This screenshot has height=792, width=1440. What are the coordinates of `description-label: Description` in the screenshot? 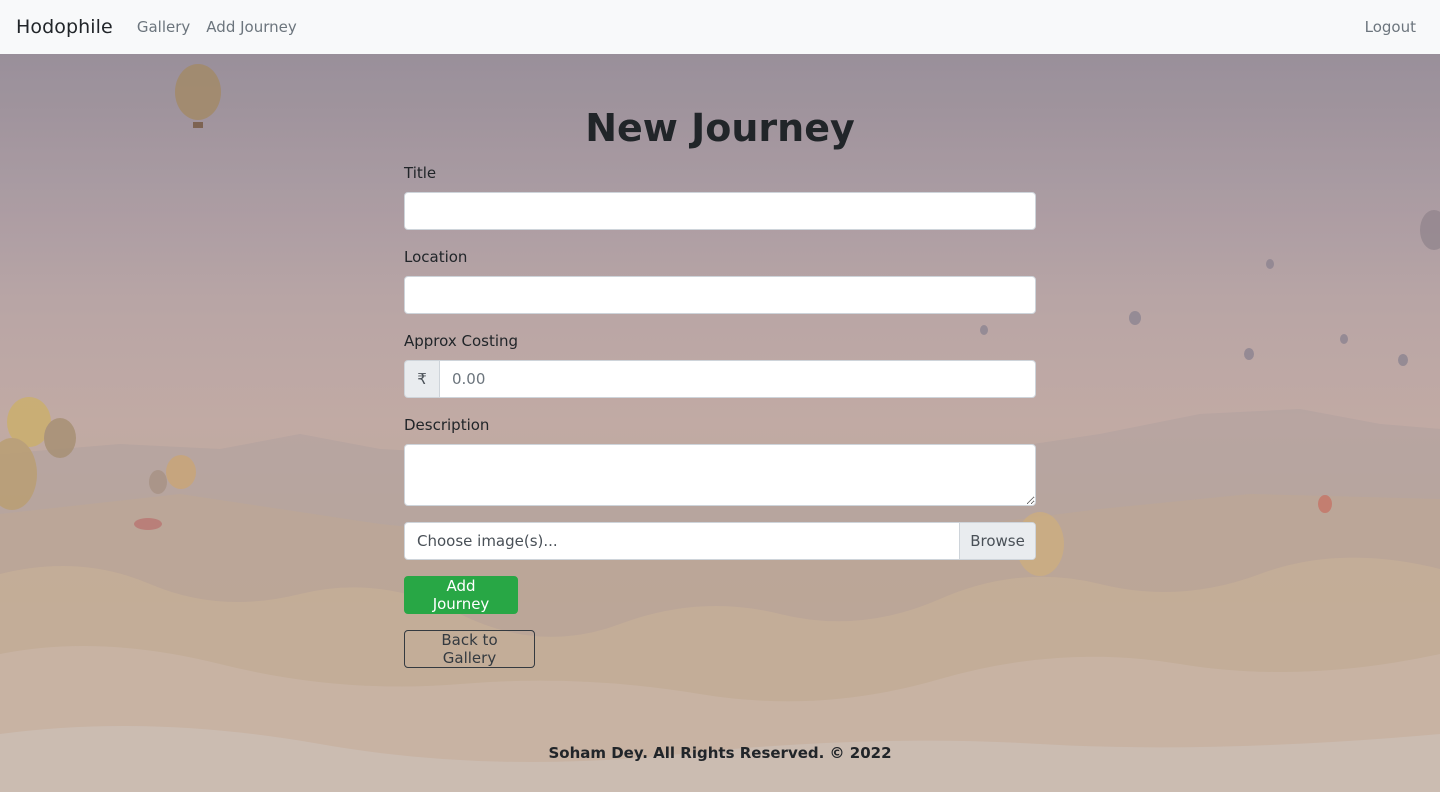 It's located at (447, 425).